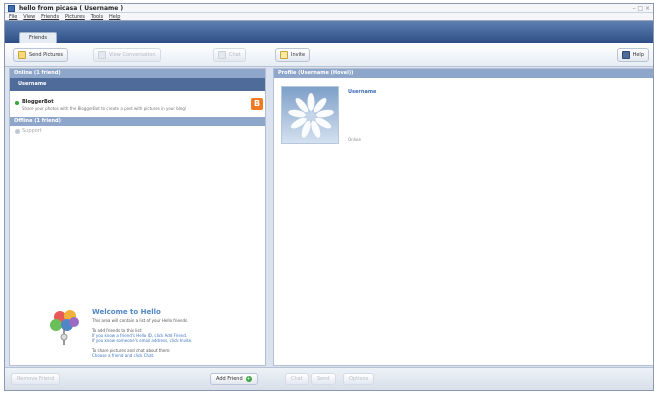 The image size is (654, 393). I want to click on add-icon: +, so click(248, 378).